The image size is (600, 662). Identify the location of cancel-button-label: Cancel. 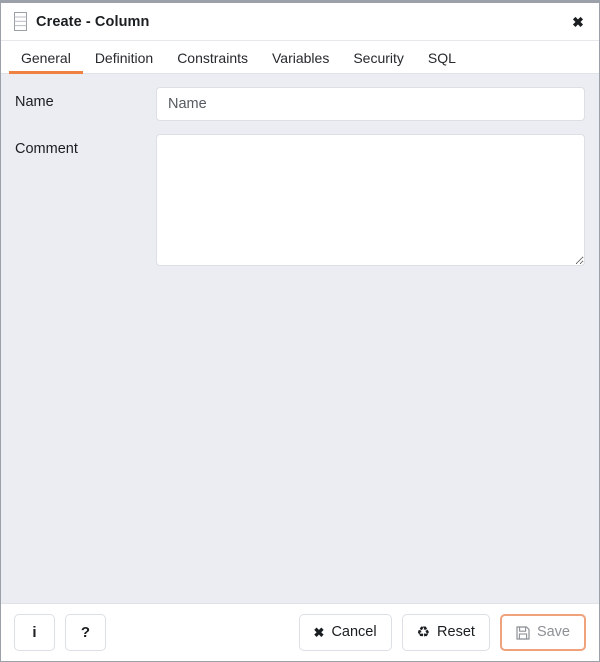
(354, 632).